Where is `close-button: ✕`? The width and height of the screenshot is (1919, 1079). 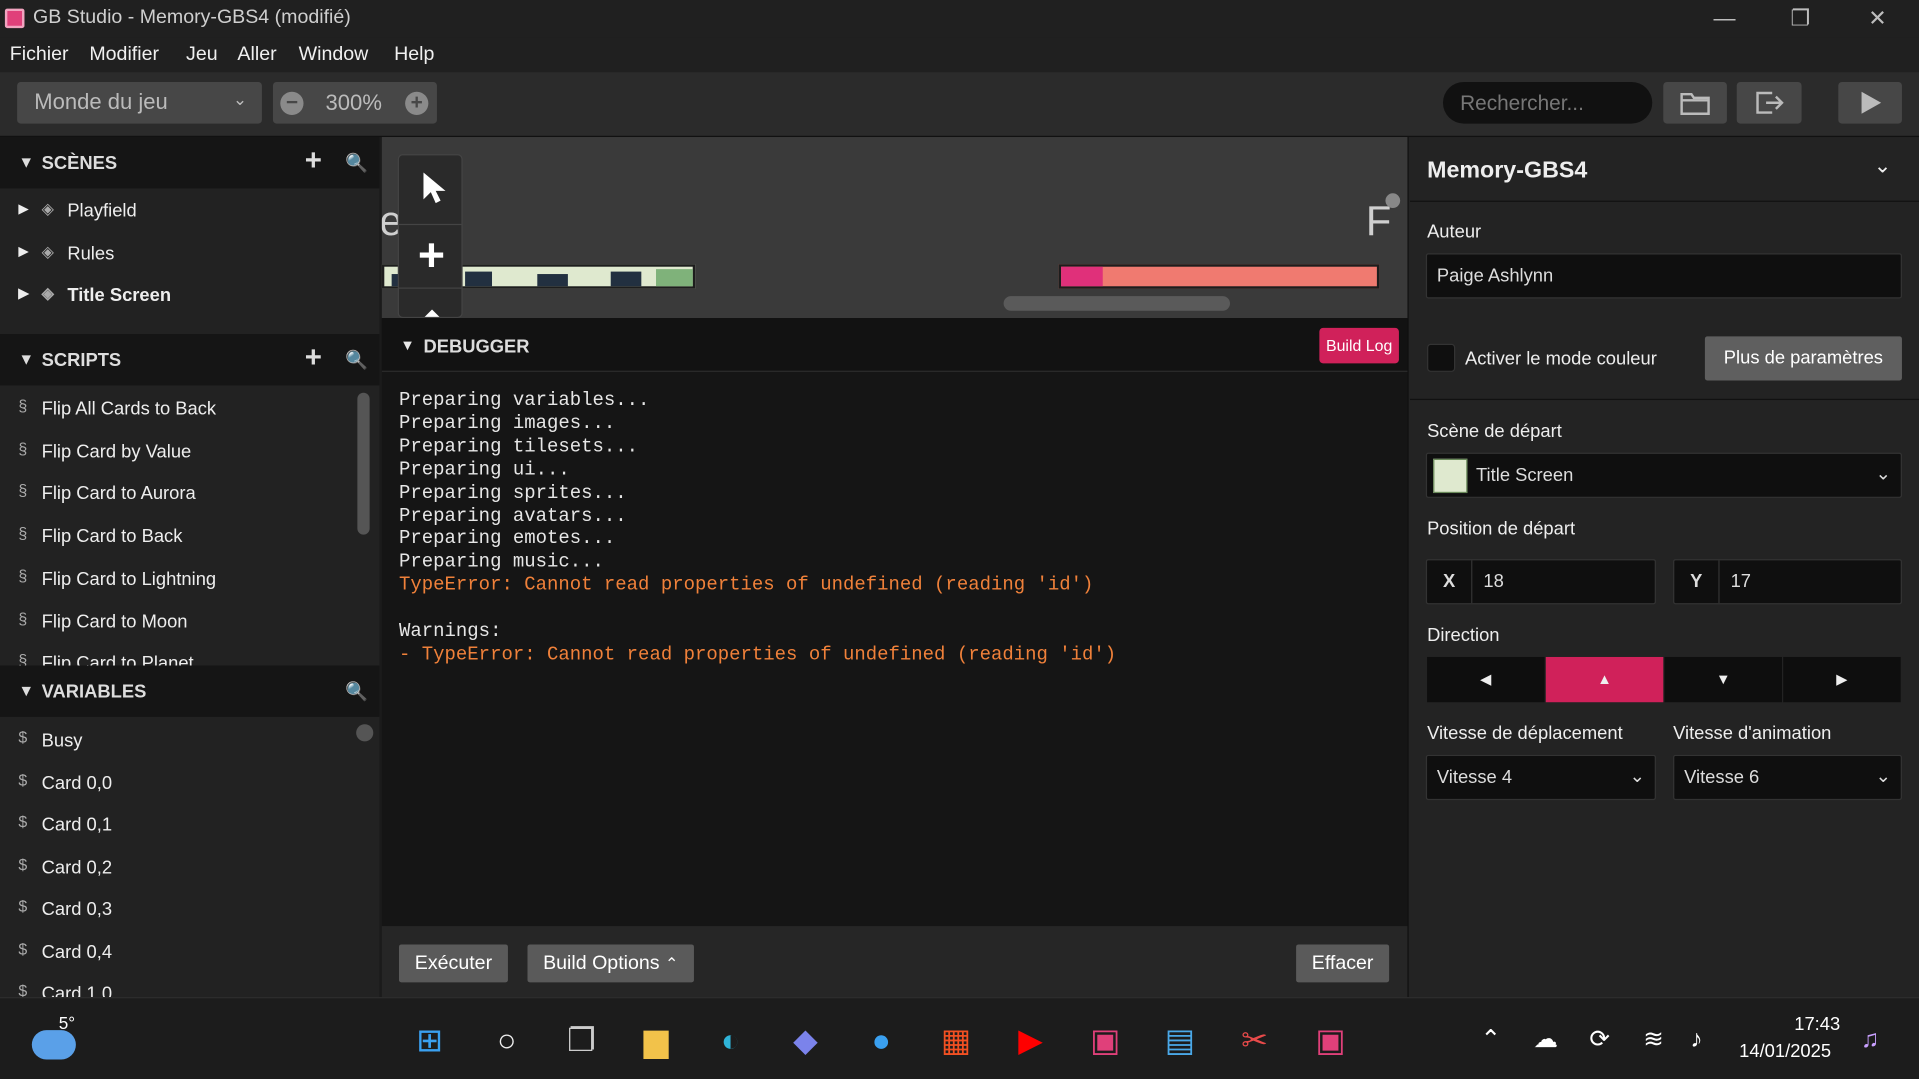
close-button: ✕ is located at coordinates (1878, 19).